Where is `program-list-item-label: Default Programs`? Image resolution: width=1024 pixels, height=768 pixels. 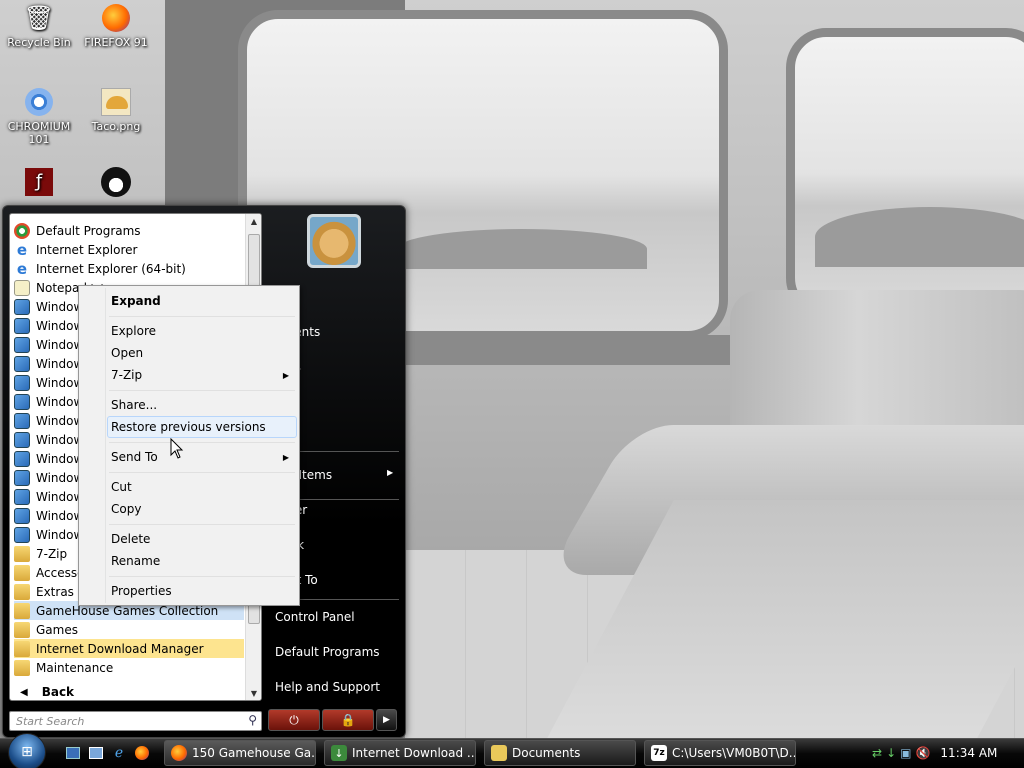 program-list-item-label: Default Programs is located at coordinates (88, 230).